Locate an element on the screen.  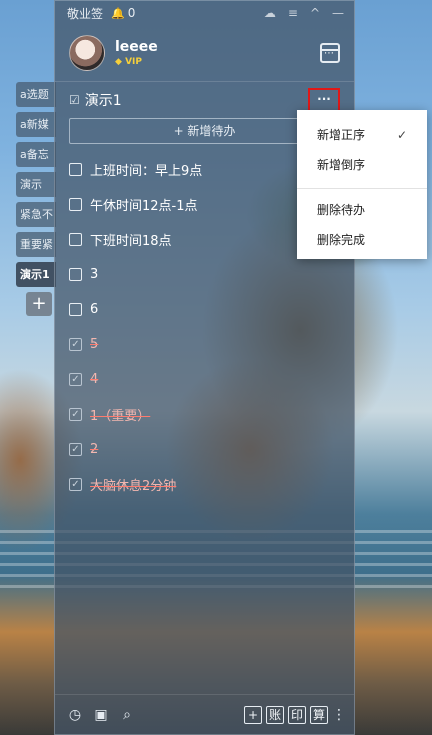
bottom-toolbar: ◷ ▣ ⌕ + 账 印 算 ⋮ is located at coordinates (204, 714).